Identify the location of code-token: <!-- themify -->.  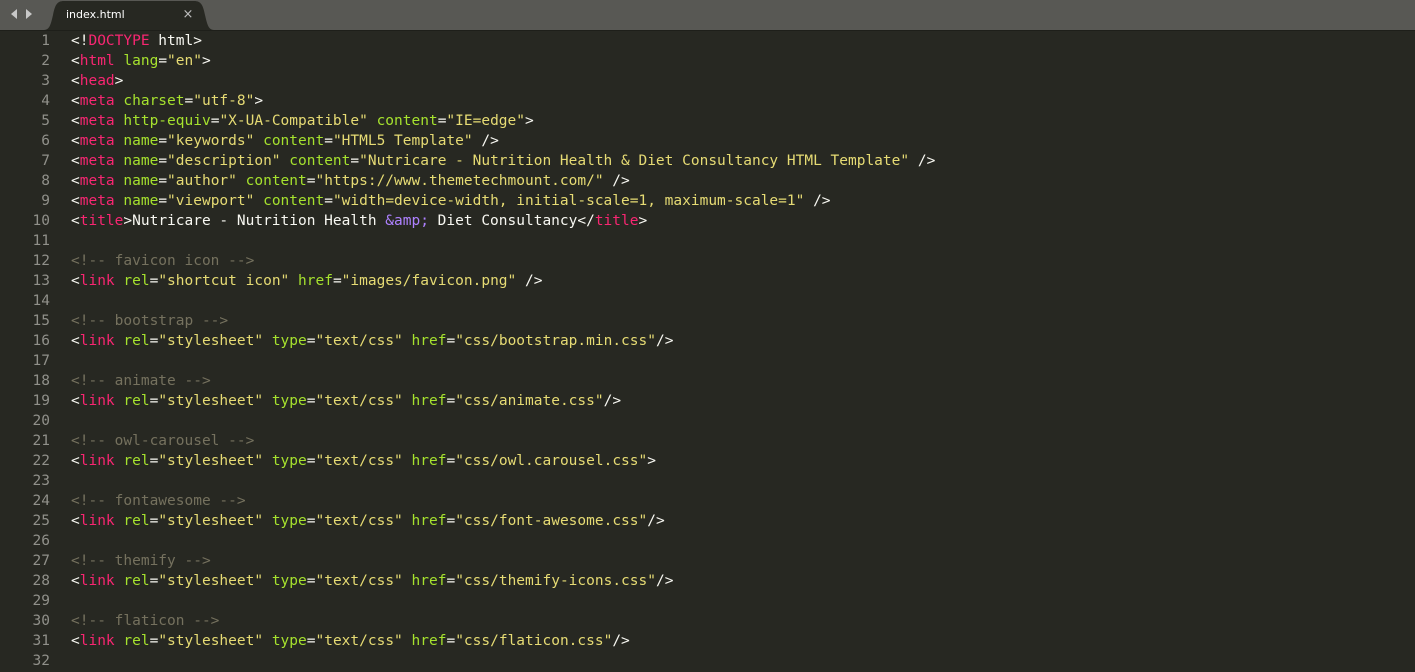
(141, 561).